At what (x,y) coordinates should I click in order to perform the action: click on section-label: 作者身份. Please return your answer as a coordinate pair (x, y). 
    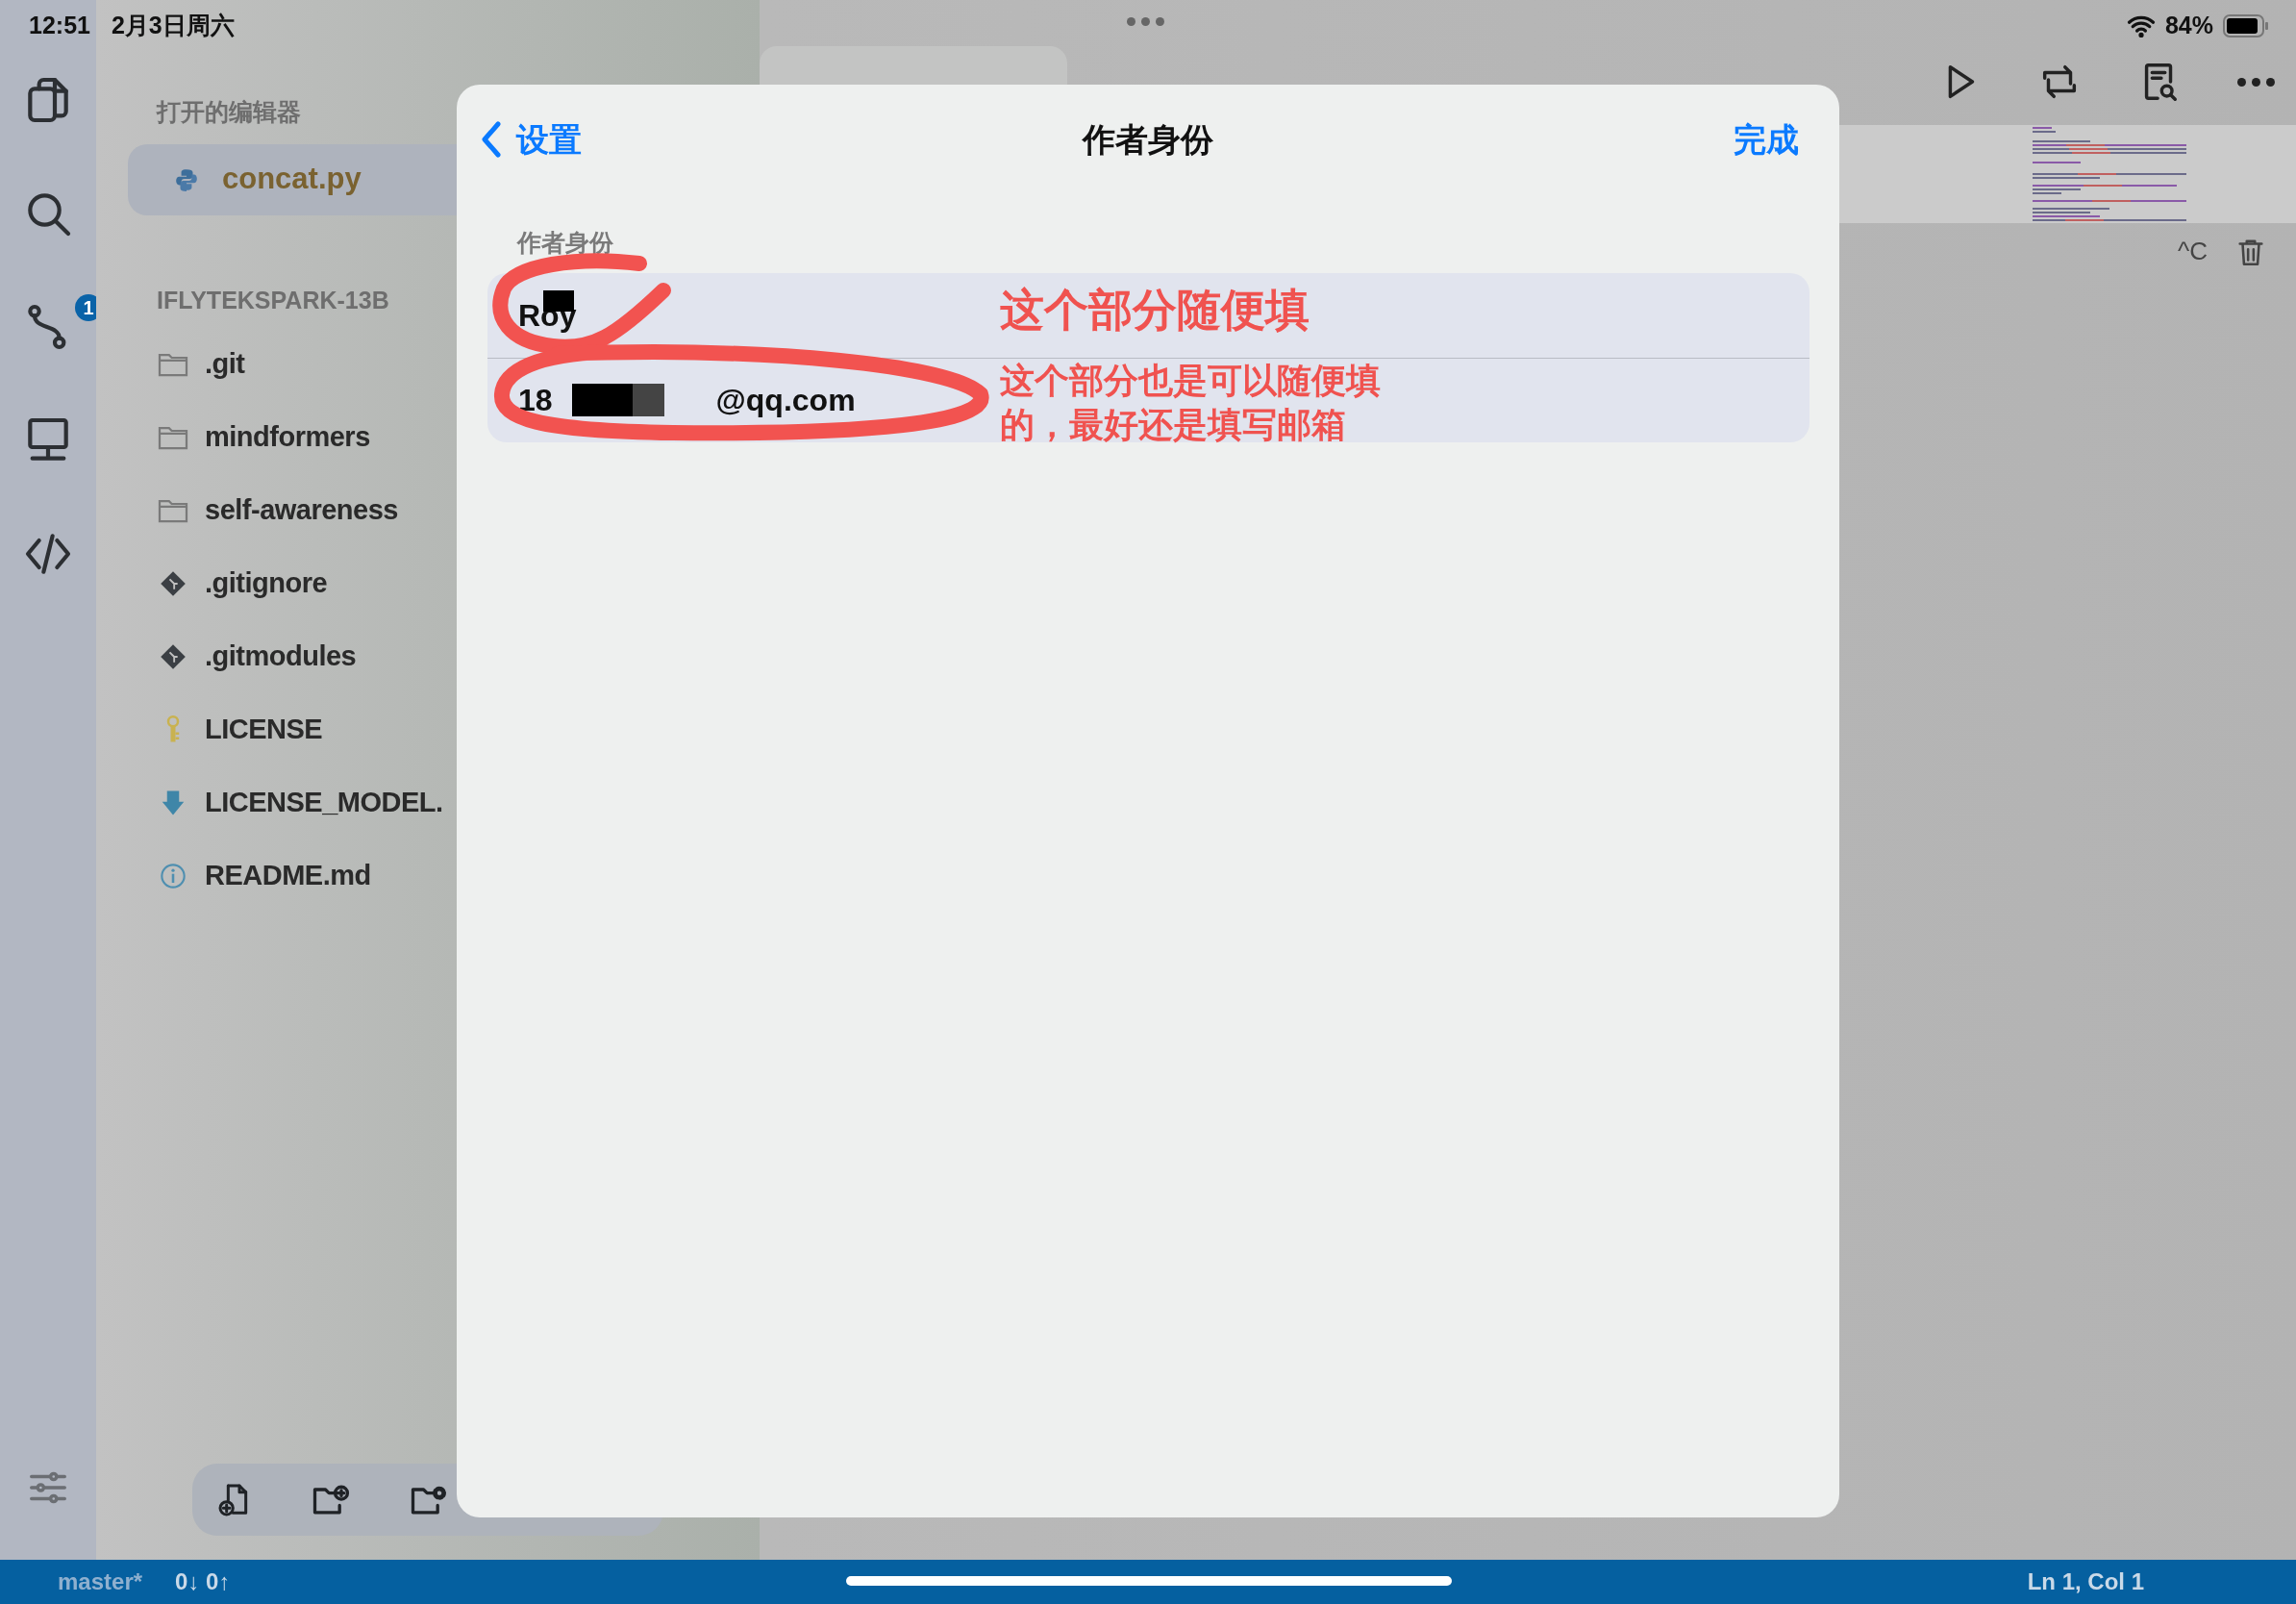
    Looking at the image, I should click on (565, 243).